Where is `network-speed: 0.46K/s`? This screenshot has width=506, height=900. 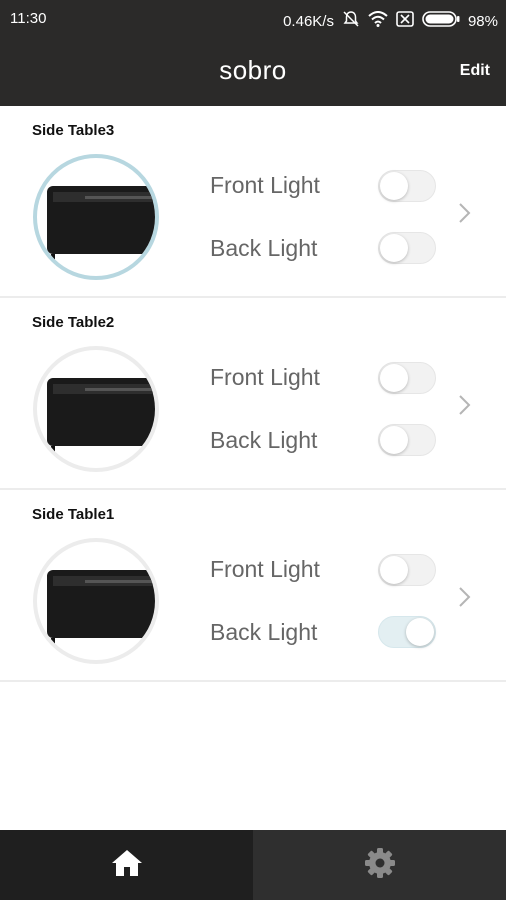 network-speed: 0.46K/s is located at coordinates (308, 21).